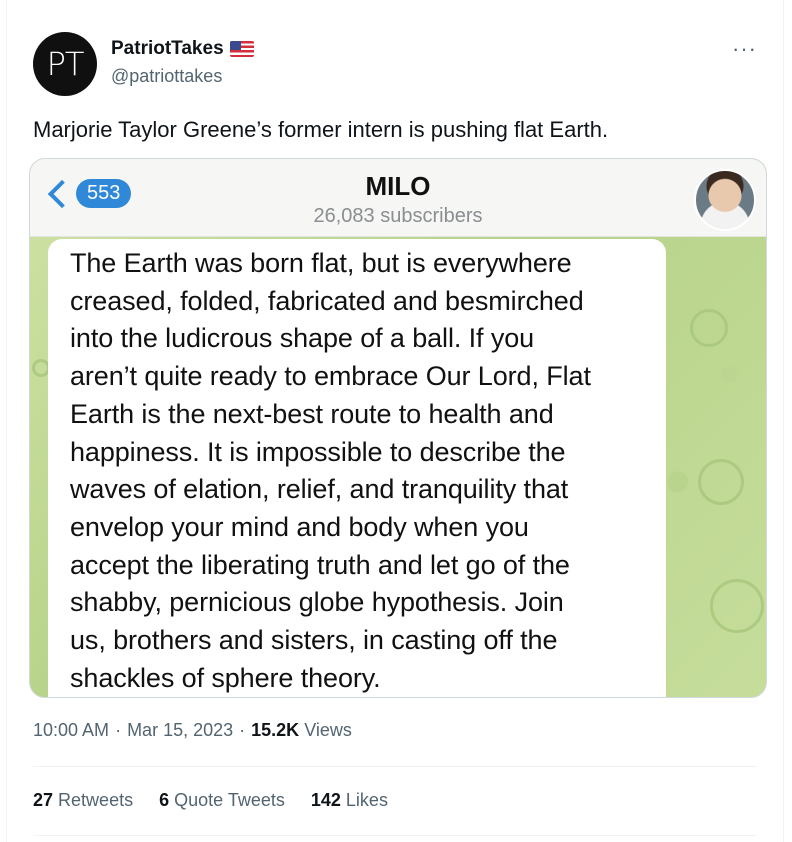 The height and width of the screenshot is (842, 792). Describe the element at coordinates (71, 730) in the screenshot. I see `tweet-time: 10:00 AM` at that location.